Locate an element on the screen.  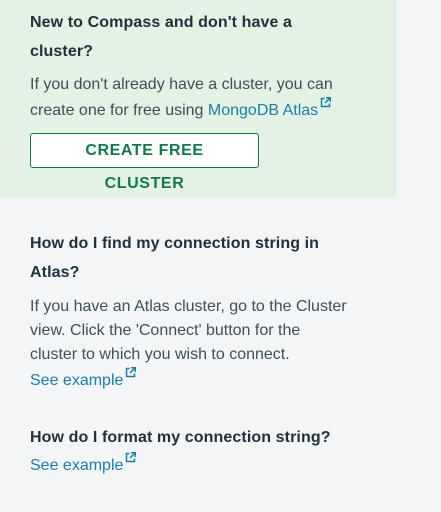
find-string-see-example-link: See example is located at coordinates (83, 378).